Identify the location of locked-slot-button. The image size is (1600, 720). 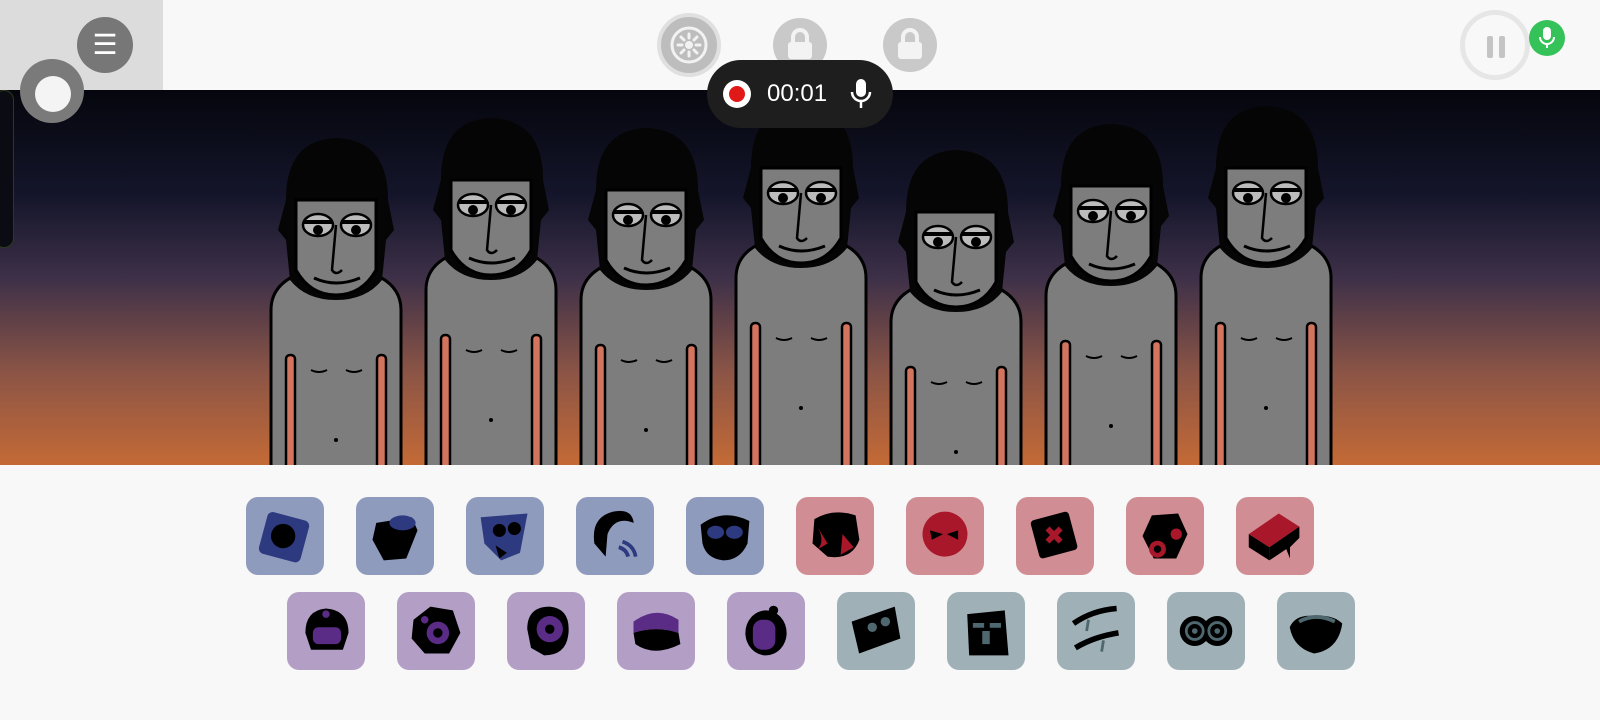
(910, 45).